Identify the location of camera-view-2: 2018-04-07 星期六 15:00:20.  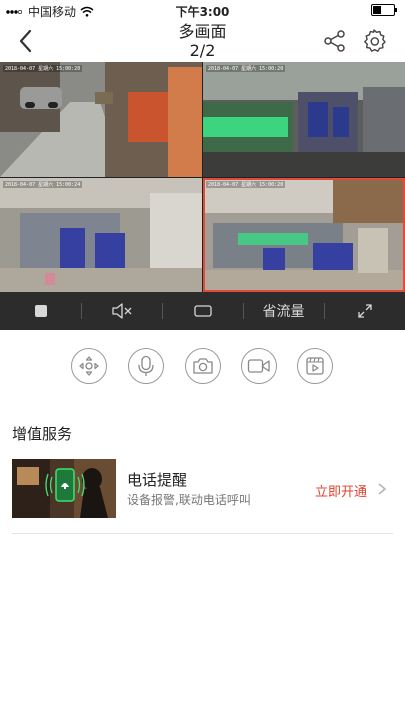
(304, 119).